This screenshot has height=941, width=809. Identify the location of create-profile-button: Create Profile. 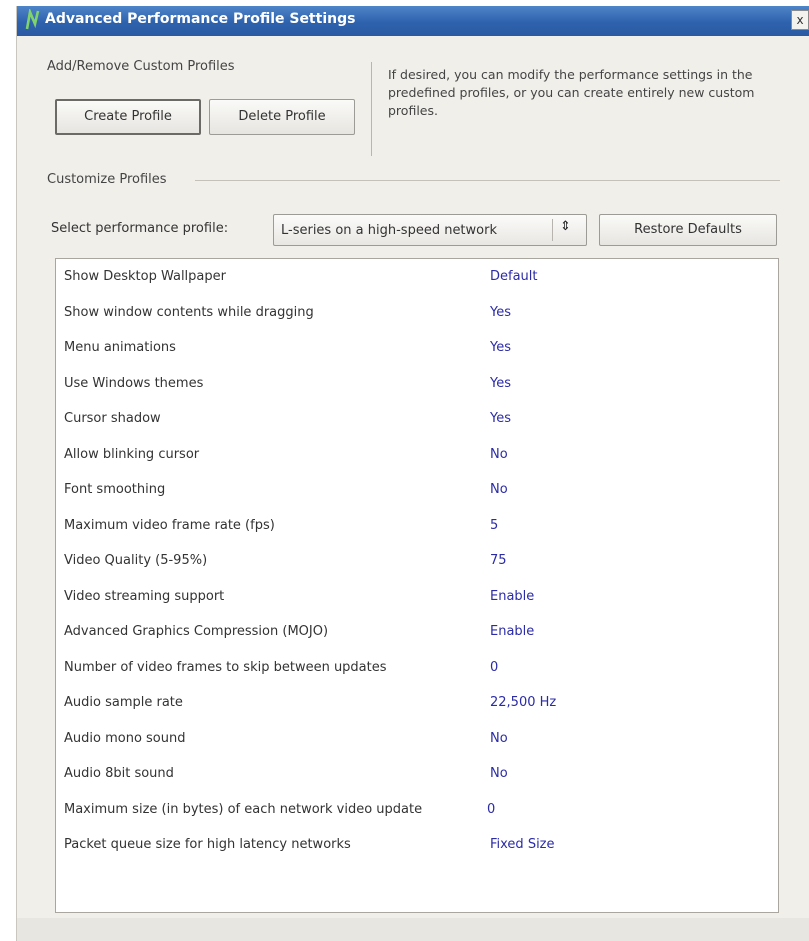
(128, 117).